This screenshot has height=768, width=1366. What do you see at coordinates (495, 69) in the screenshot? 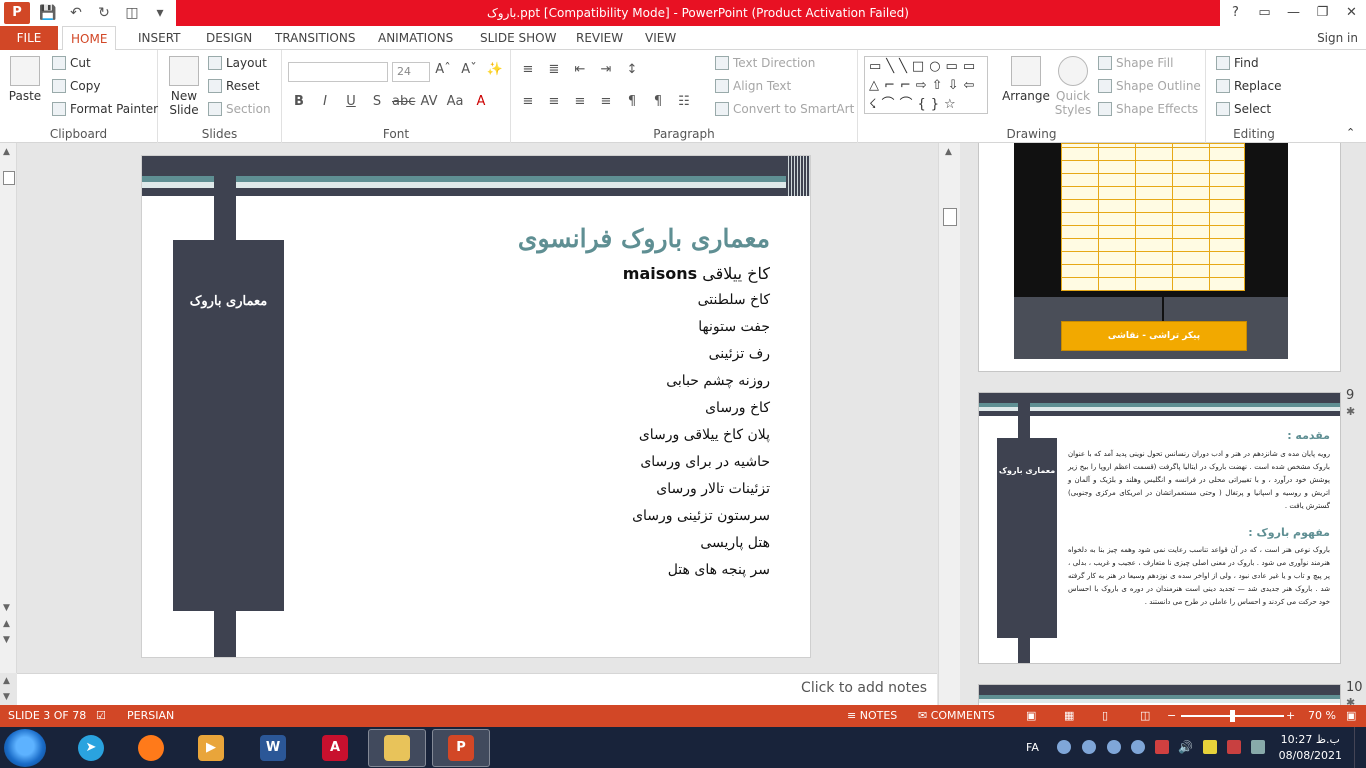
I see `clear-formatting-icon: ✨` at bounding box center [495, 69].